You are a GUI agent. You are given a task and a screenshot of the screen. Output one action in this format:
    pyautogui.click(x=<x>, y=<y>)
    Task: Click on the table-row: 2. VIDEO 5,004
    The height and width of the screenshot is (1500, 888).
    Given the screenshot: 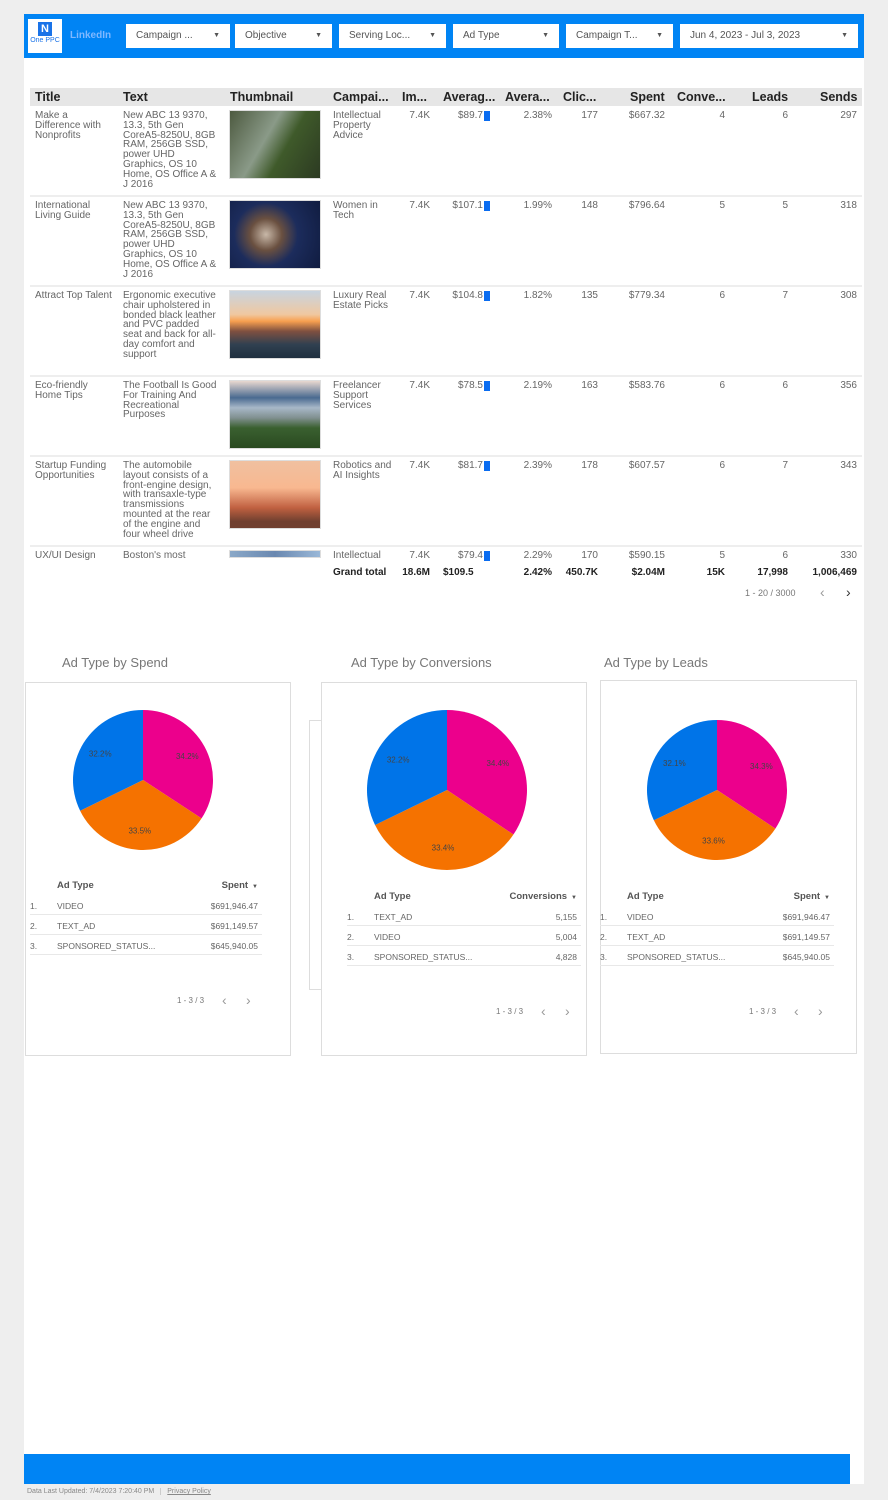 What is the action you would take?
    pyautogui.click(x=464, y=936)
    